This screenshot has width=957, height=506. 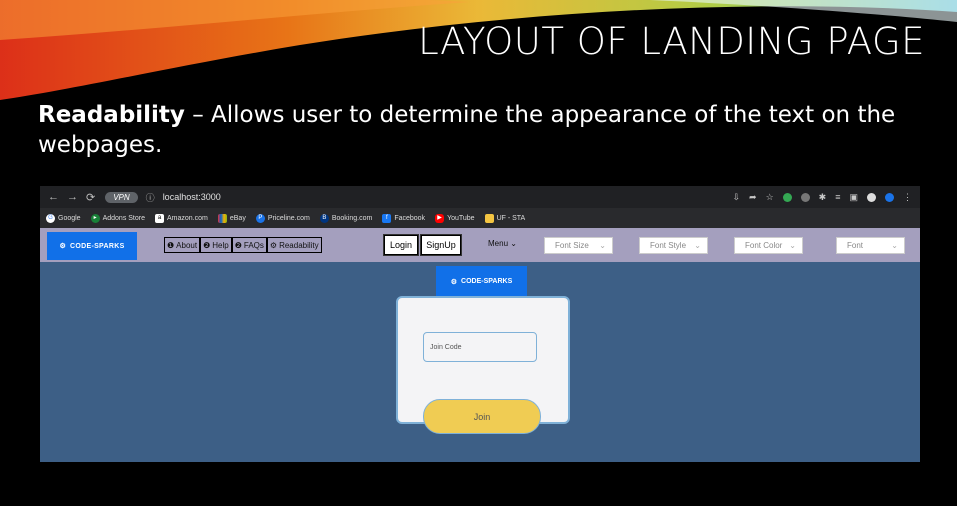 I want to click on more-icon: ⋮, so click(x=907, y=197).